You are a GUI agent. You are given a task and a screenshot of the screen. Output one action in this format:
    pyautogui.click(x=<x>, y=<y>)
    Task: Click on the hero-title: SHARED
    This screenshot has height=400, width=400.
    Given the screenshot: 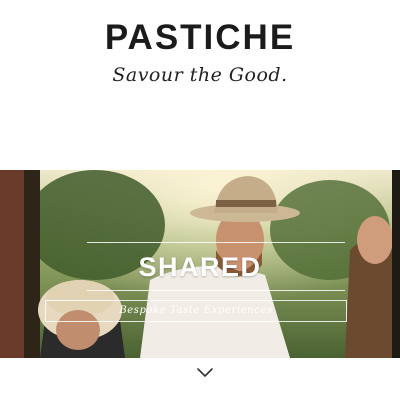 What is the action you would take?
    pyautogui.click(x=200, y=267)
    